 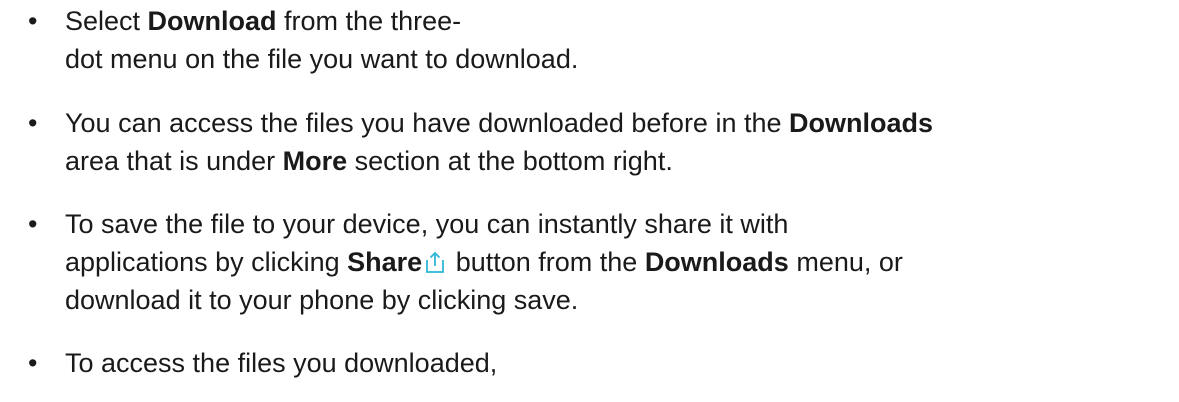 I want to click on text-segment: menu, or, so click(x=845, y=262).